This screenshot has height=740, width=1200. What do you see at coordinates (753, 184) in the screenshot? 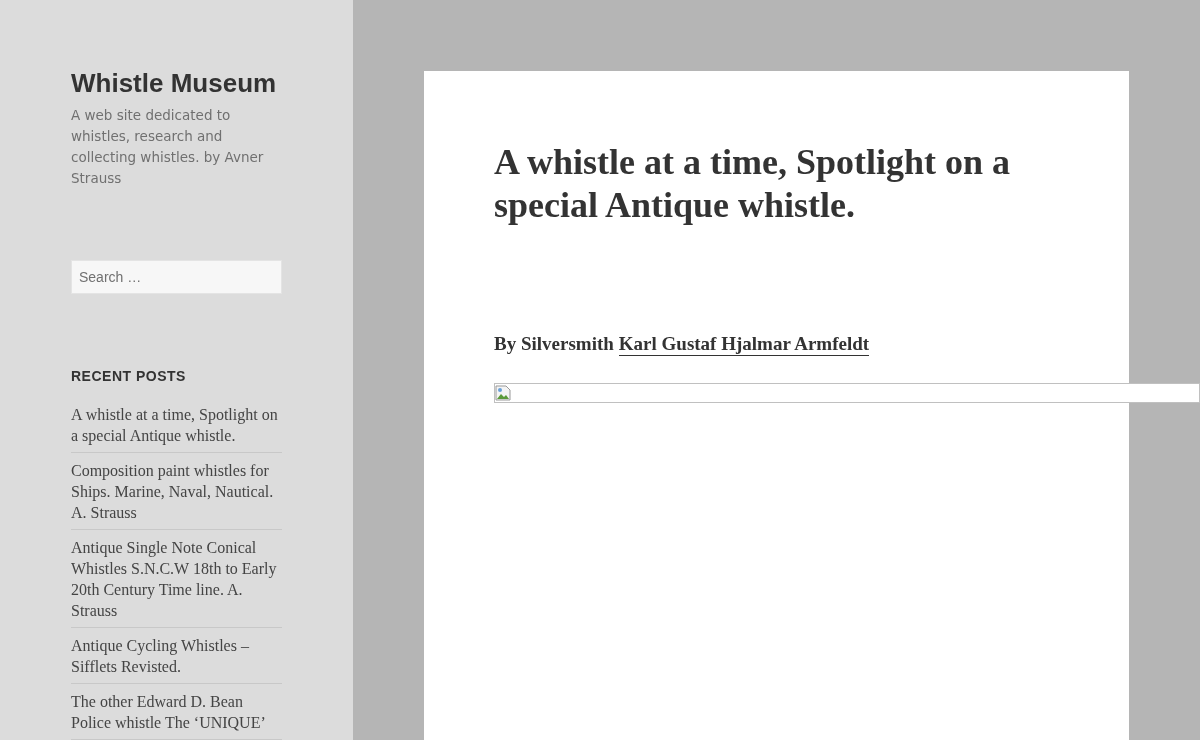
I see `article-title: A whistle at a time, Spotlight on a special Antique whistle.` at bounding box center [753, 184].